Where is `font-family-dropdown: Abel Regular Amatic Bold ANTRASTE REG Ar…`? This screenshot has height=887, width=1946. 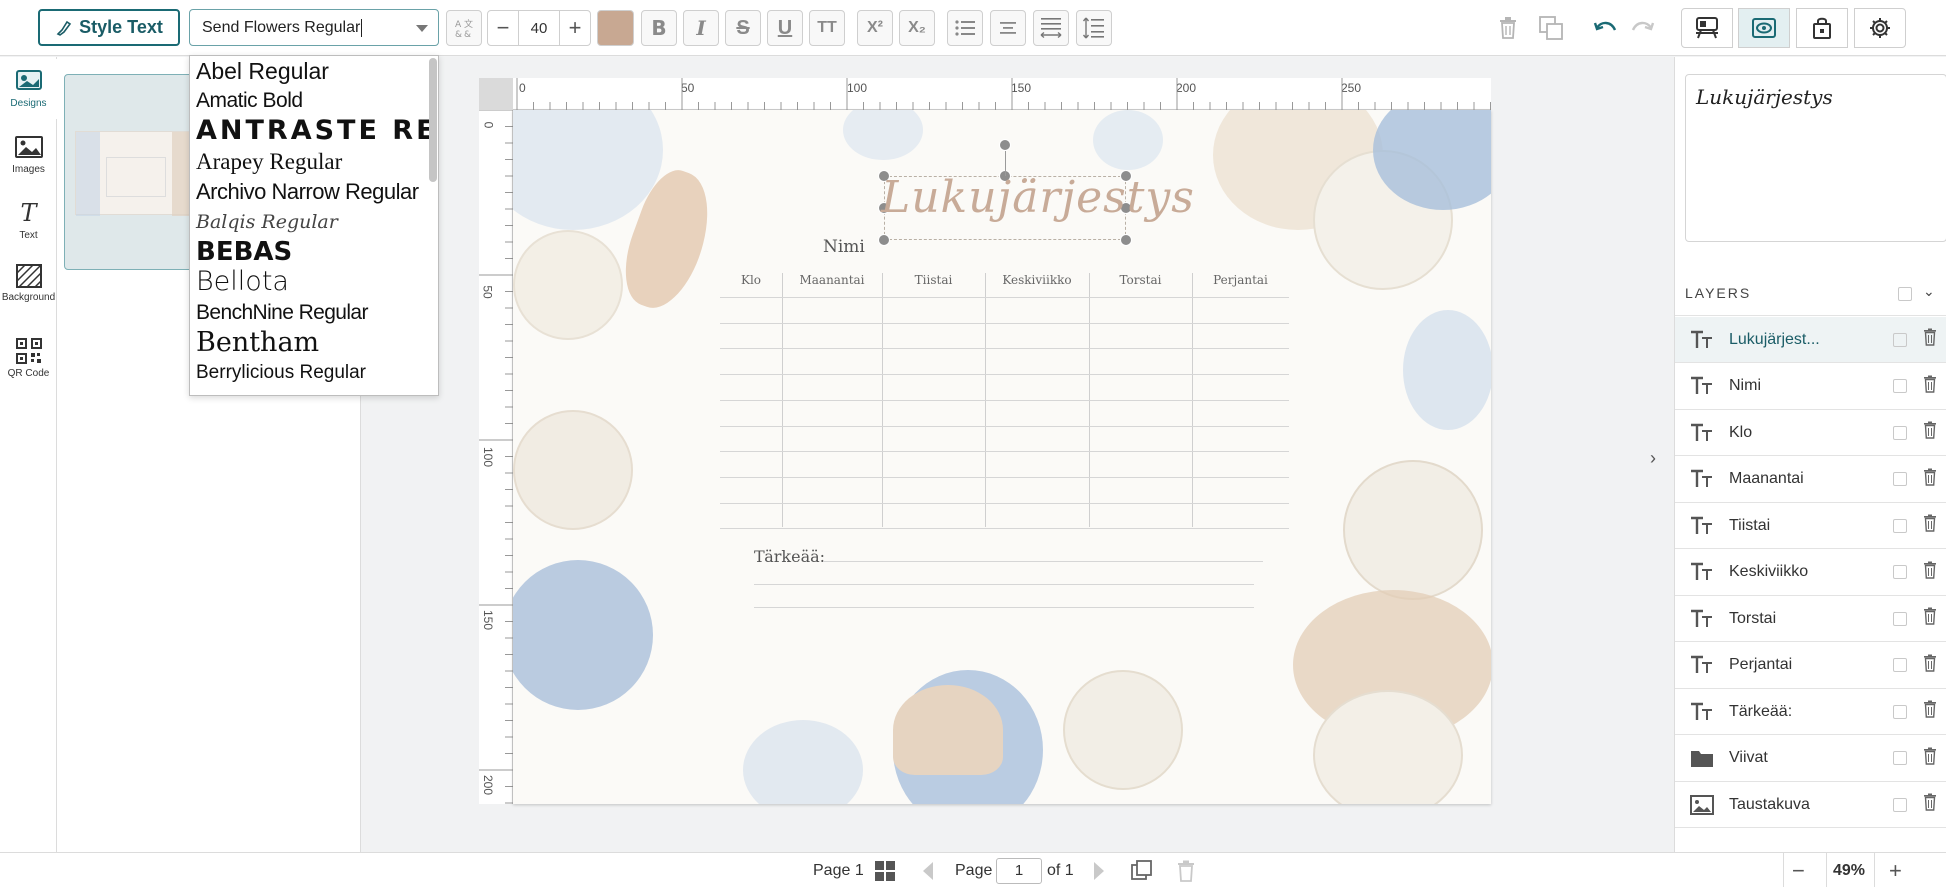 font-family-dropdown: Abel Regular Amatic Bold ANTRASTE REG Ar… is located at coordinates (314, 225).